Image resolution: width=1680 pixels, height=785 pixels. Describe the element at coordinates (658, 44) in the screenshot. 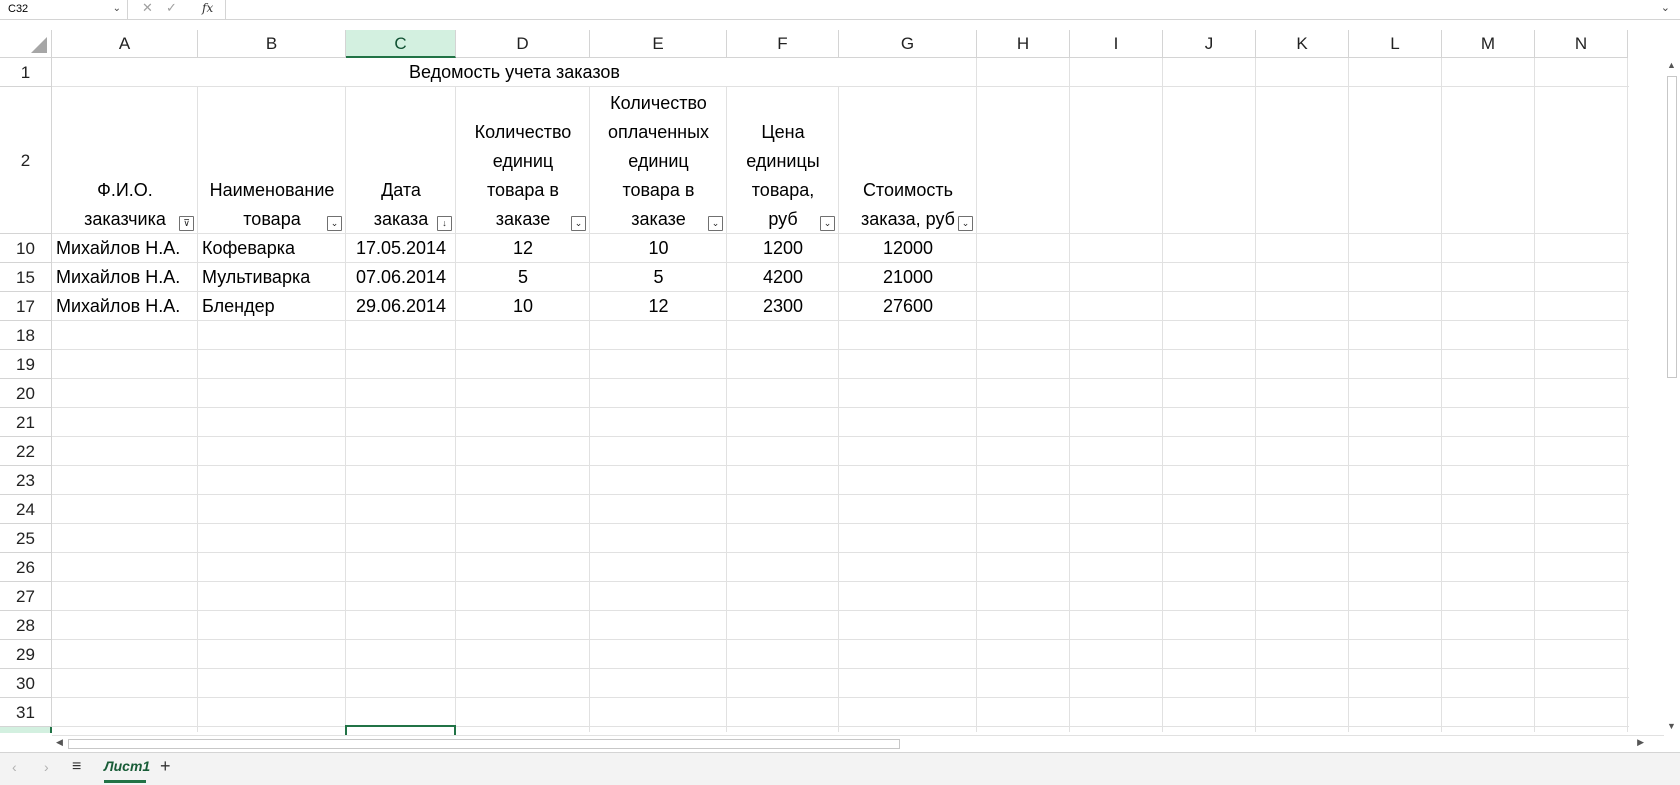

I see `column-header-e: E` at that location.